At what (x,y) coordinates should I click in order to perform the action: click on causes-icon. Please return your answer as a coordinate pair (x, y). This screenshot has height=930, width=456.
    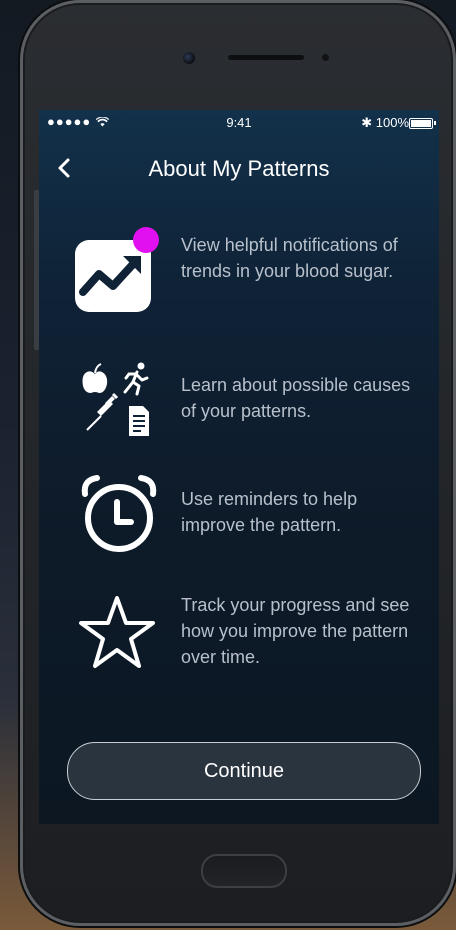
    Looking at the image, I should click on (119, 404).